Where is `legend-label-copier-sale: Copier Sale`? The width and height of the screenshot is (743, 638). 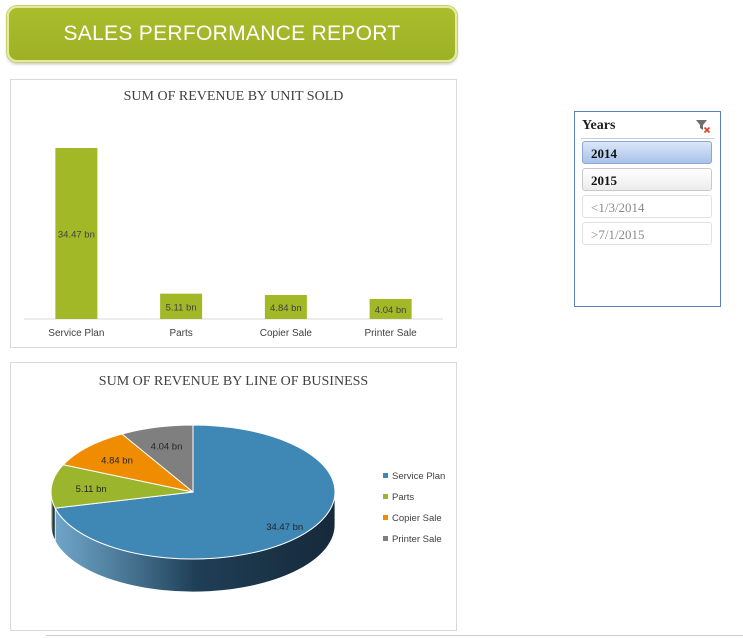 legend-label-copier-sale: Copier Sale is located at coordinates (417, 518).